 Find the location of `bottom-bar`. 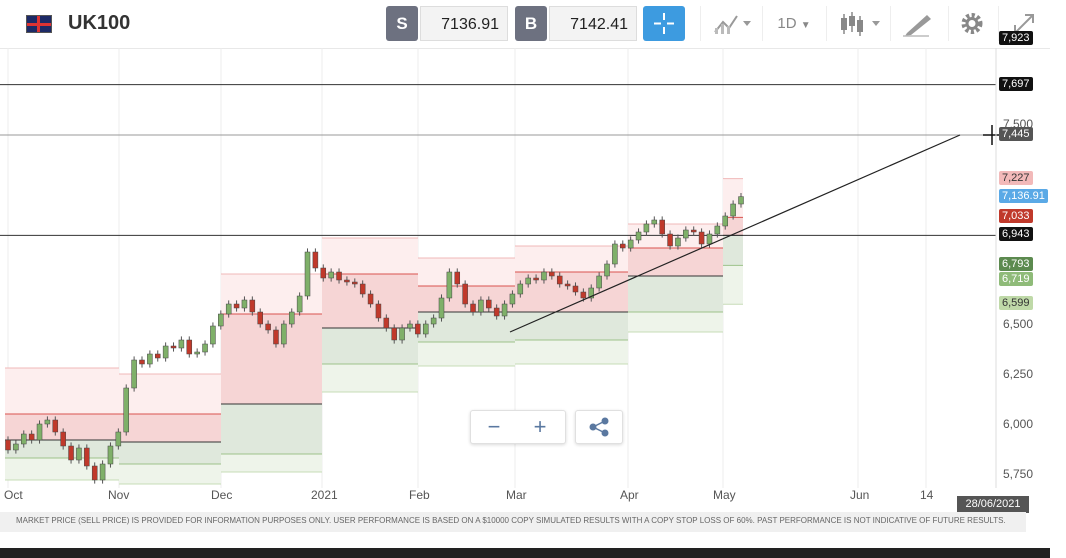

bottom-bar is located at coordinates (525, 553).